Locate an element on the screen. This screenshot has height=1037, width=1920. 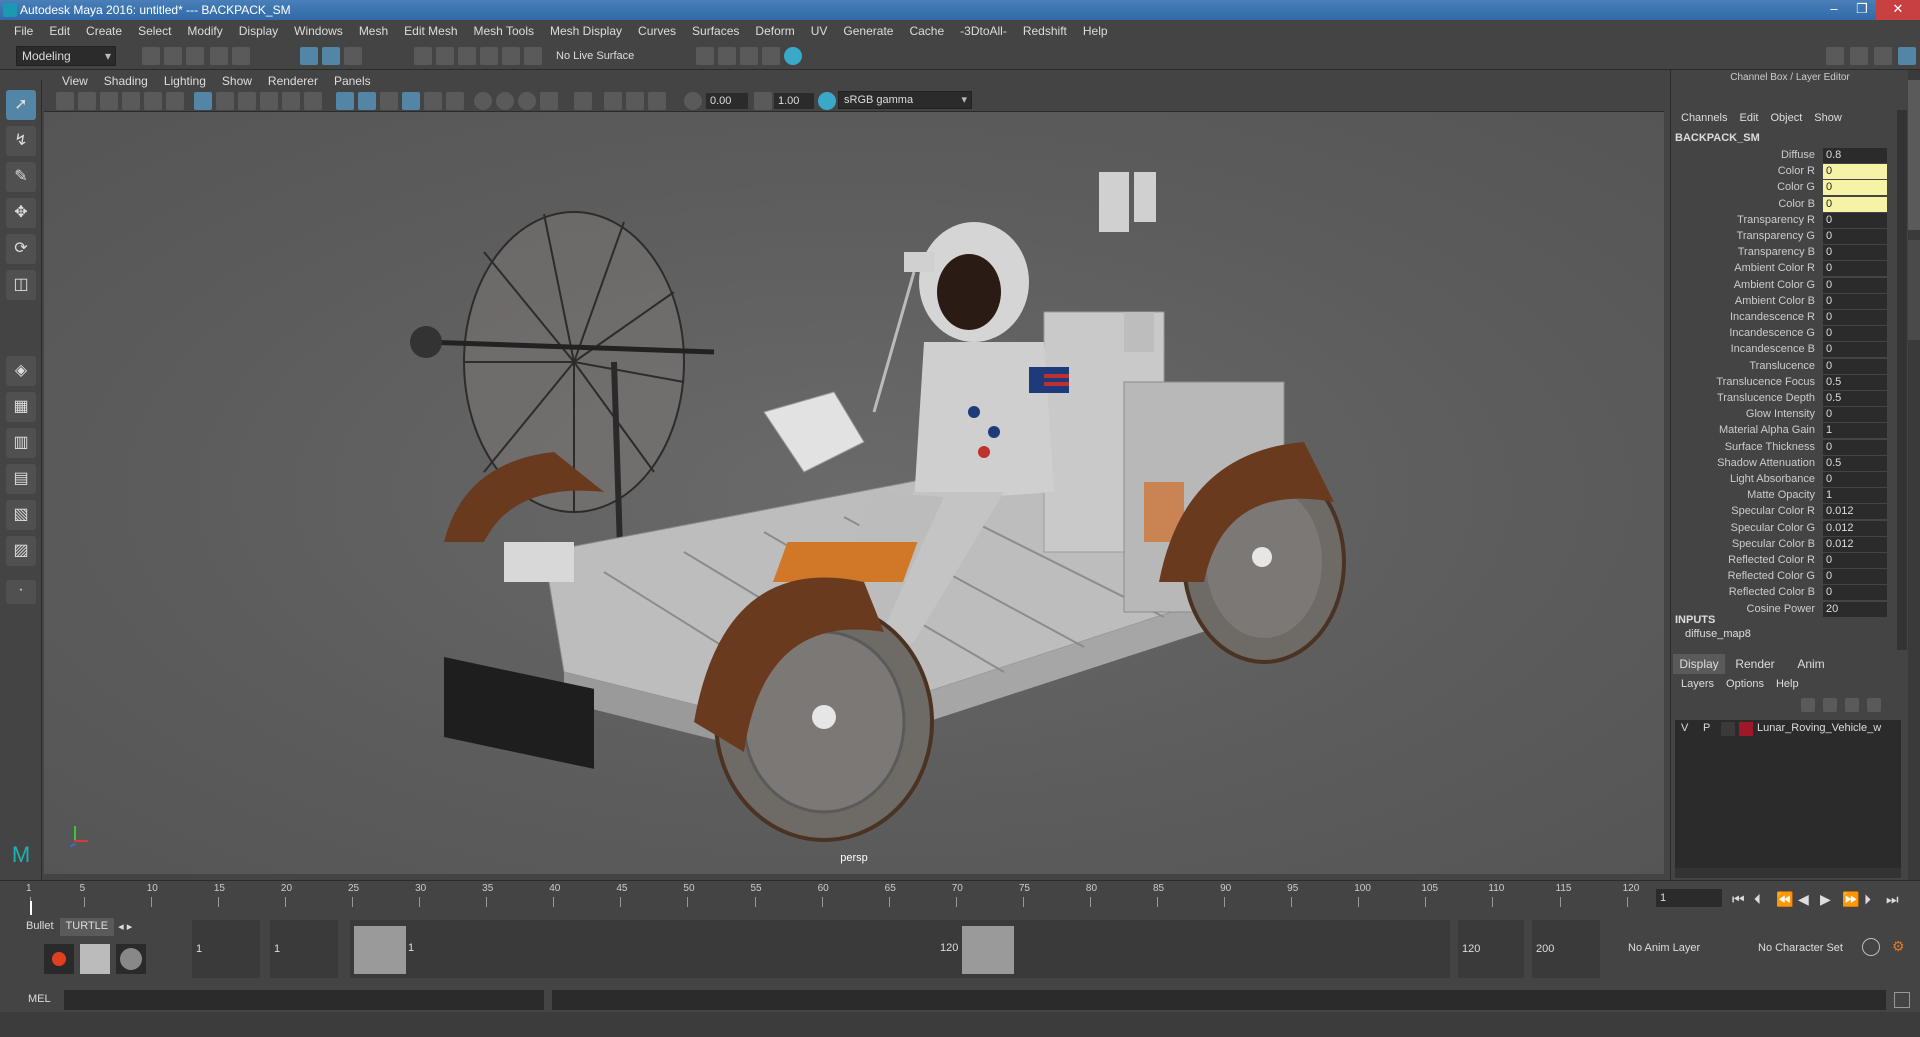
channel-value-field: 0.8 is located at coordinates (1855, 155).